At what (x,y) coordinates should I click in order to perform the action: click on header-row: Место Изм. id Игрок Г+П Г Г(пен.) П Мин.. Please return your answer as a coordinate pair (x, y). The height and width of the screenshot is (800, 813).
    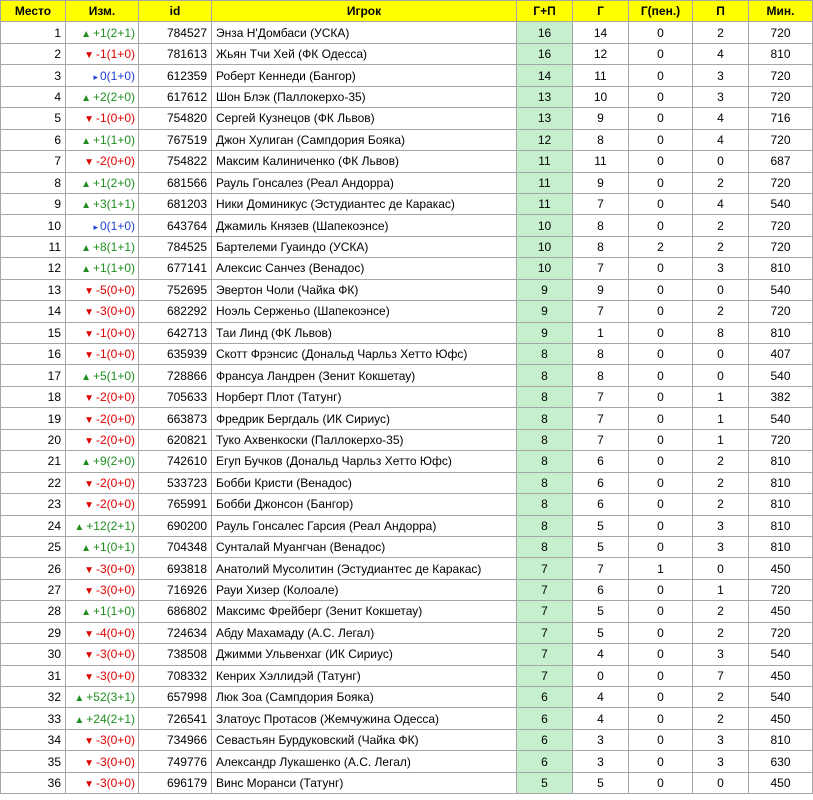
    Looking at the image, I should click on (406, 11).